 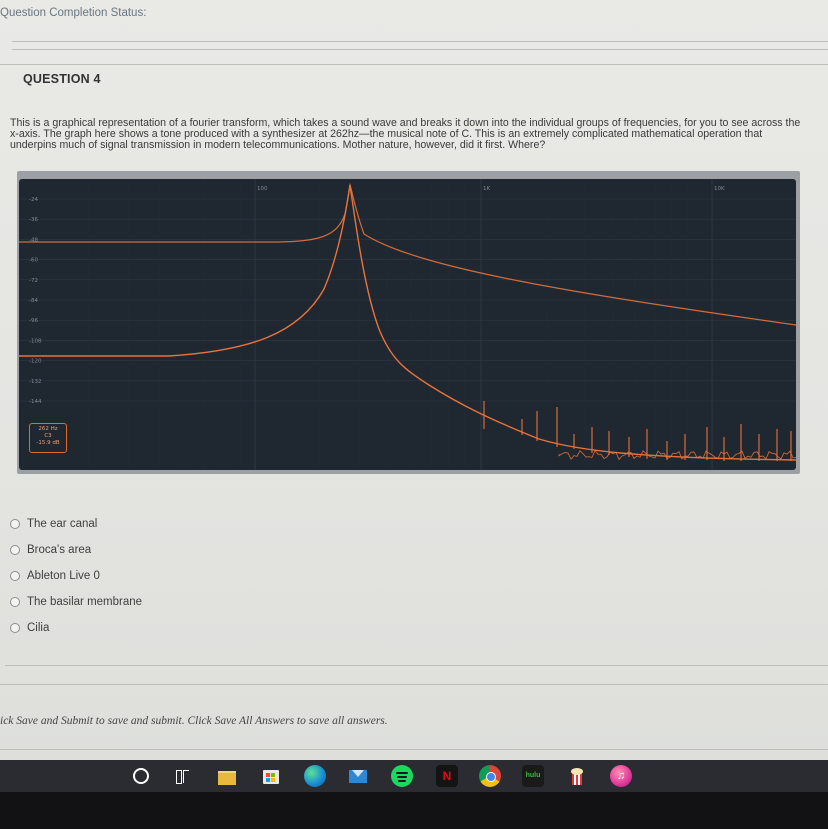 I want to click on netflix-icon: N, so click(x=447, y=776).